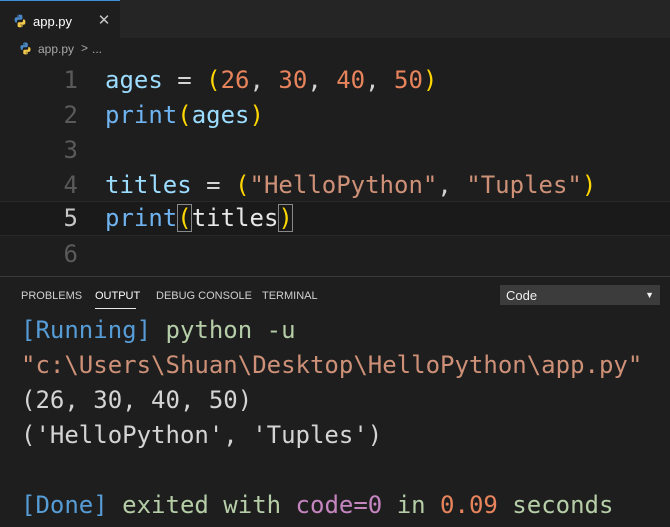 Image resolution: width=670 pixels, height=527 pixels. Describe the element at coordinates (343, 185) in the screenshot. I see `code-token: "HelloPython"` at that location.